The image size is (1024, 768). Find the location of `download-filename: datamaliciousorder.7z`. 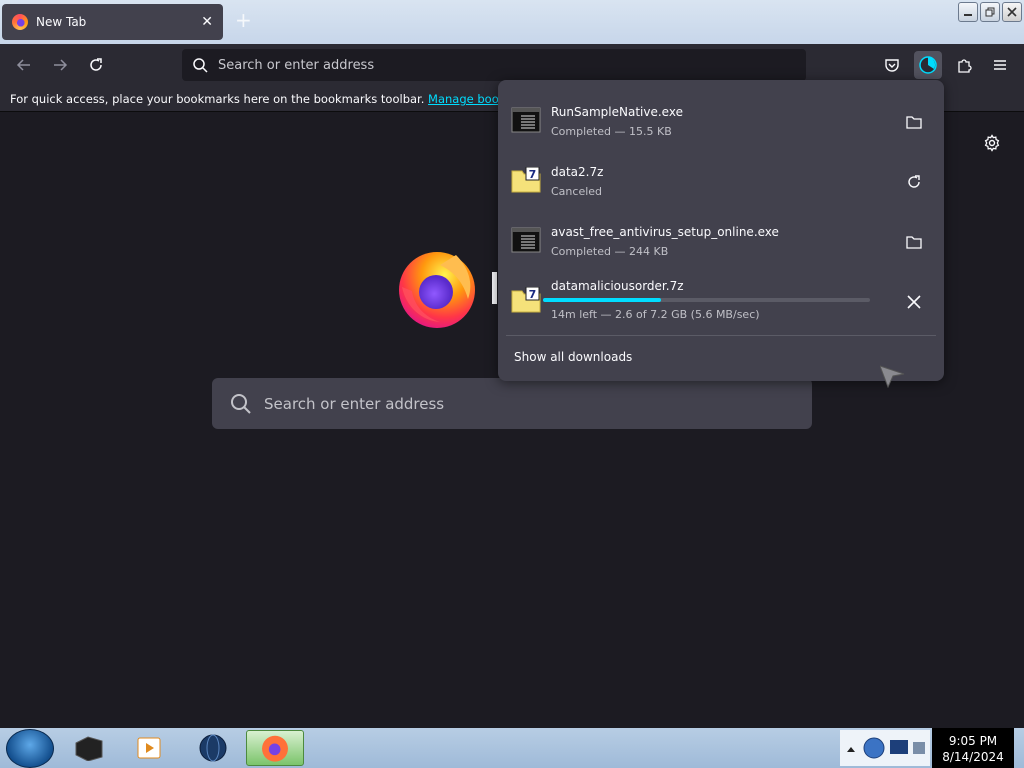

download-filename: datamaliciousorder.7z is located at coordinates (617, 286).